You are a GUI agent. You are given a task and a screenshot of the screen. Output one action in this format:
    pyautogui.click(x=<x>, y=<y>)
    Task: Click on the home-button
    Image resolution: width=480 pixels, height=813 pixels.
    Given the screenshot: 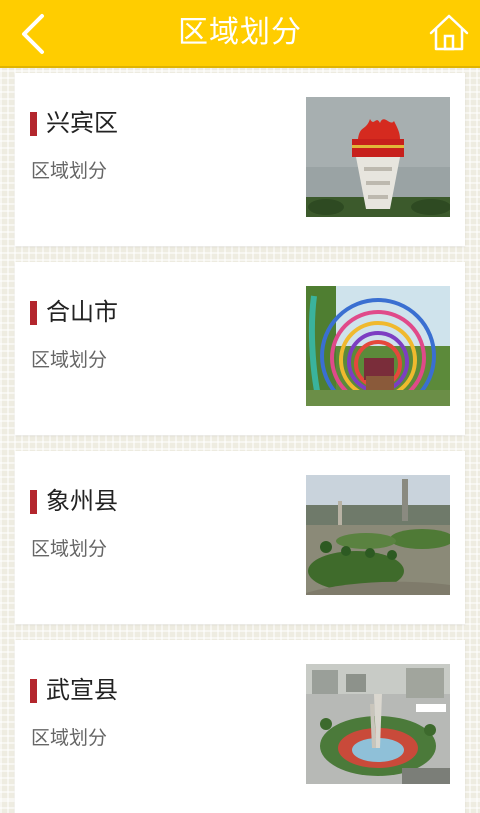 What is the action you would take?
    pyautogui.click(x=449, y=33)
    